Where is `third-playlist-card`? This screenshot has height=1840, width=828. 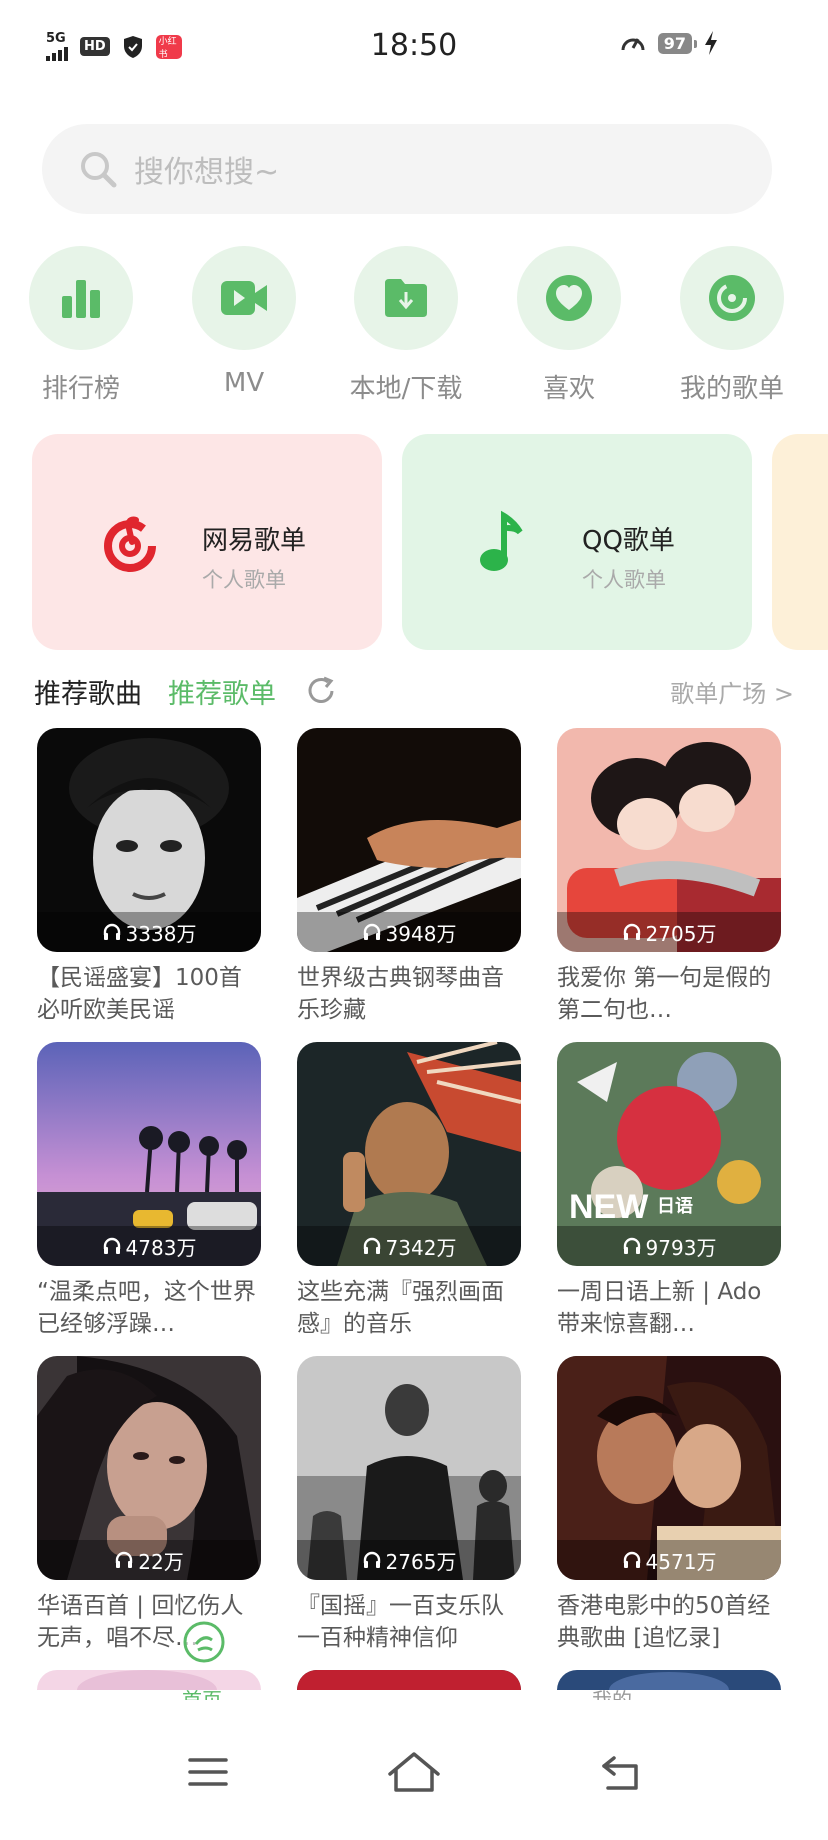
third-playlist-card is located at coordinates (800, 542).